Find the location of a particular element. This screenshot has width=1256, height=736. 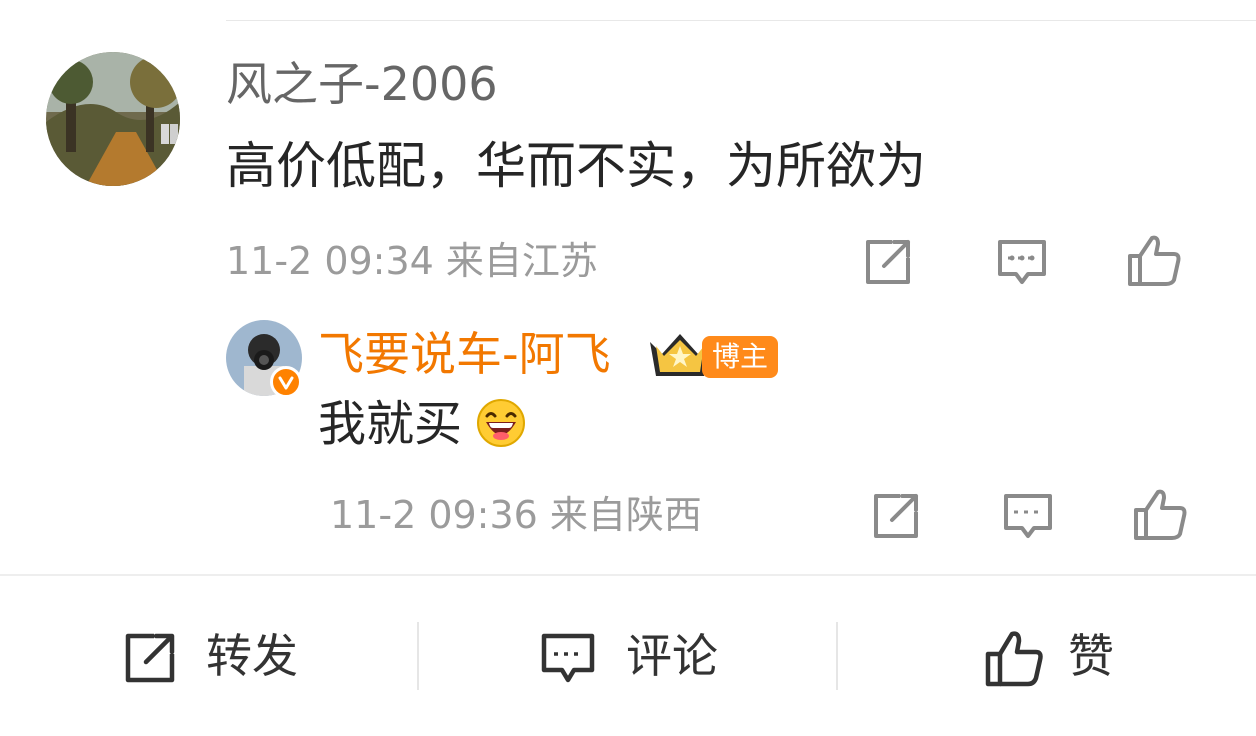

grin-emoji is located at coordinates (501, 423).